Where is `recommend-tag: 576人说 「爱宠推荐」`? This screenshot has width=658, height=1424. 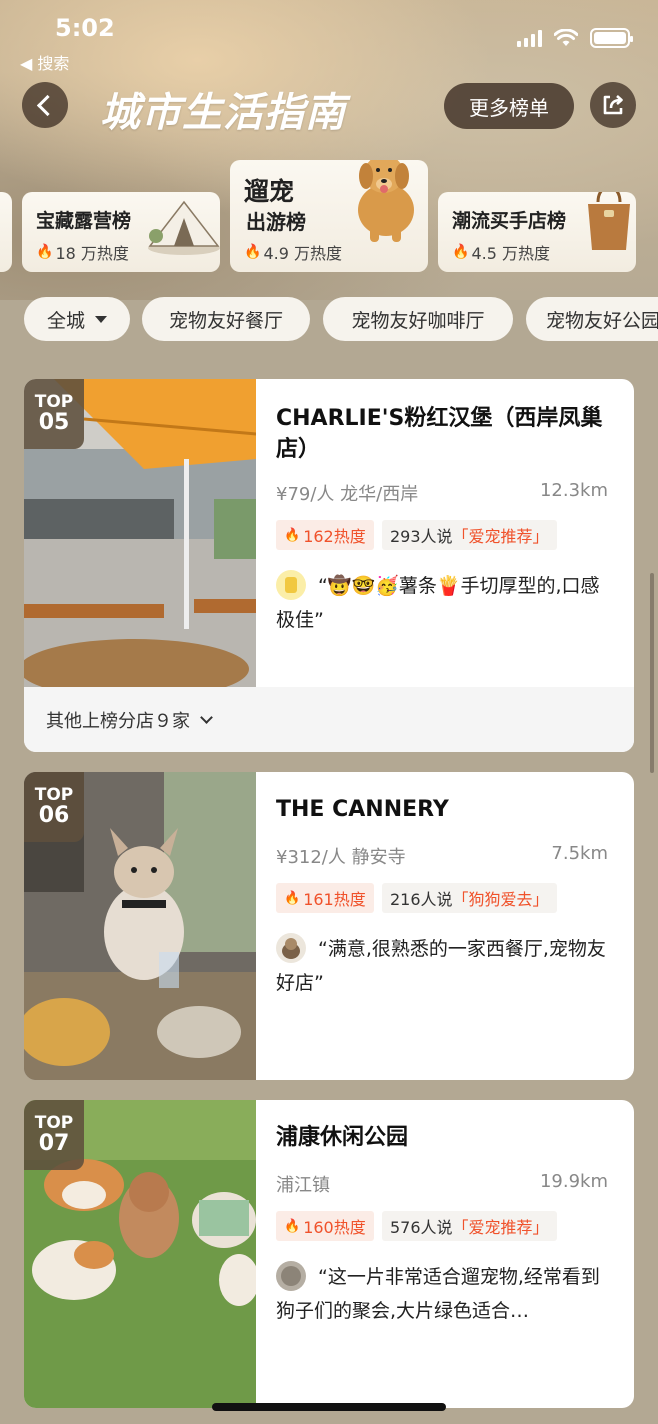 recommend-tag: 576人说 「爱宠推荐」 is located at coordinates (469, 1226).